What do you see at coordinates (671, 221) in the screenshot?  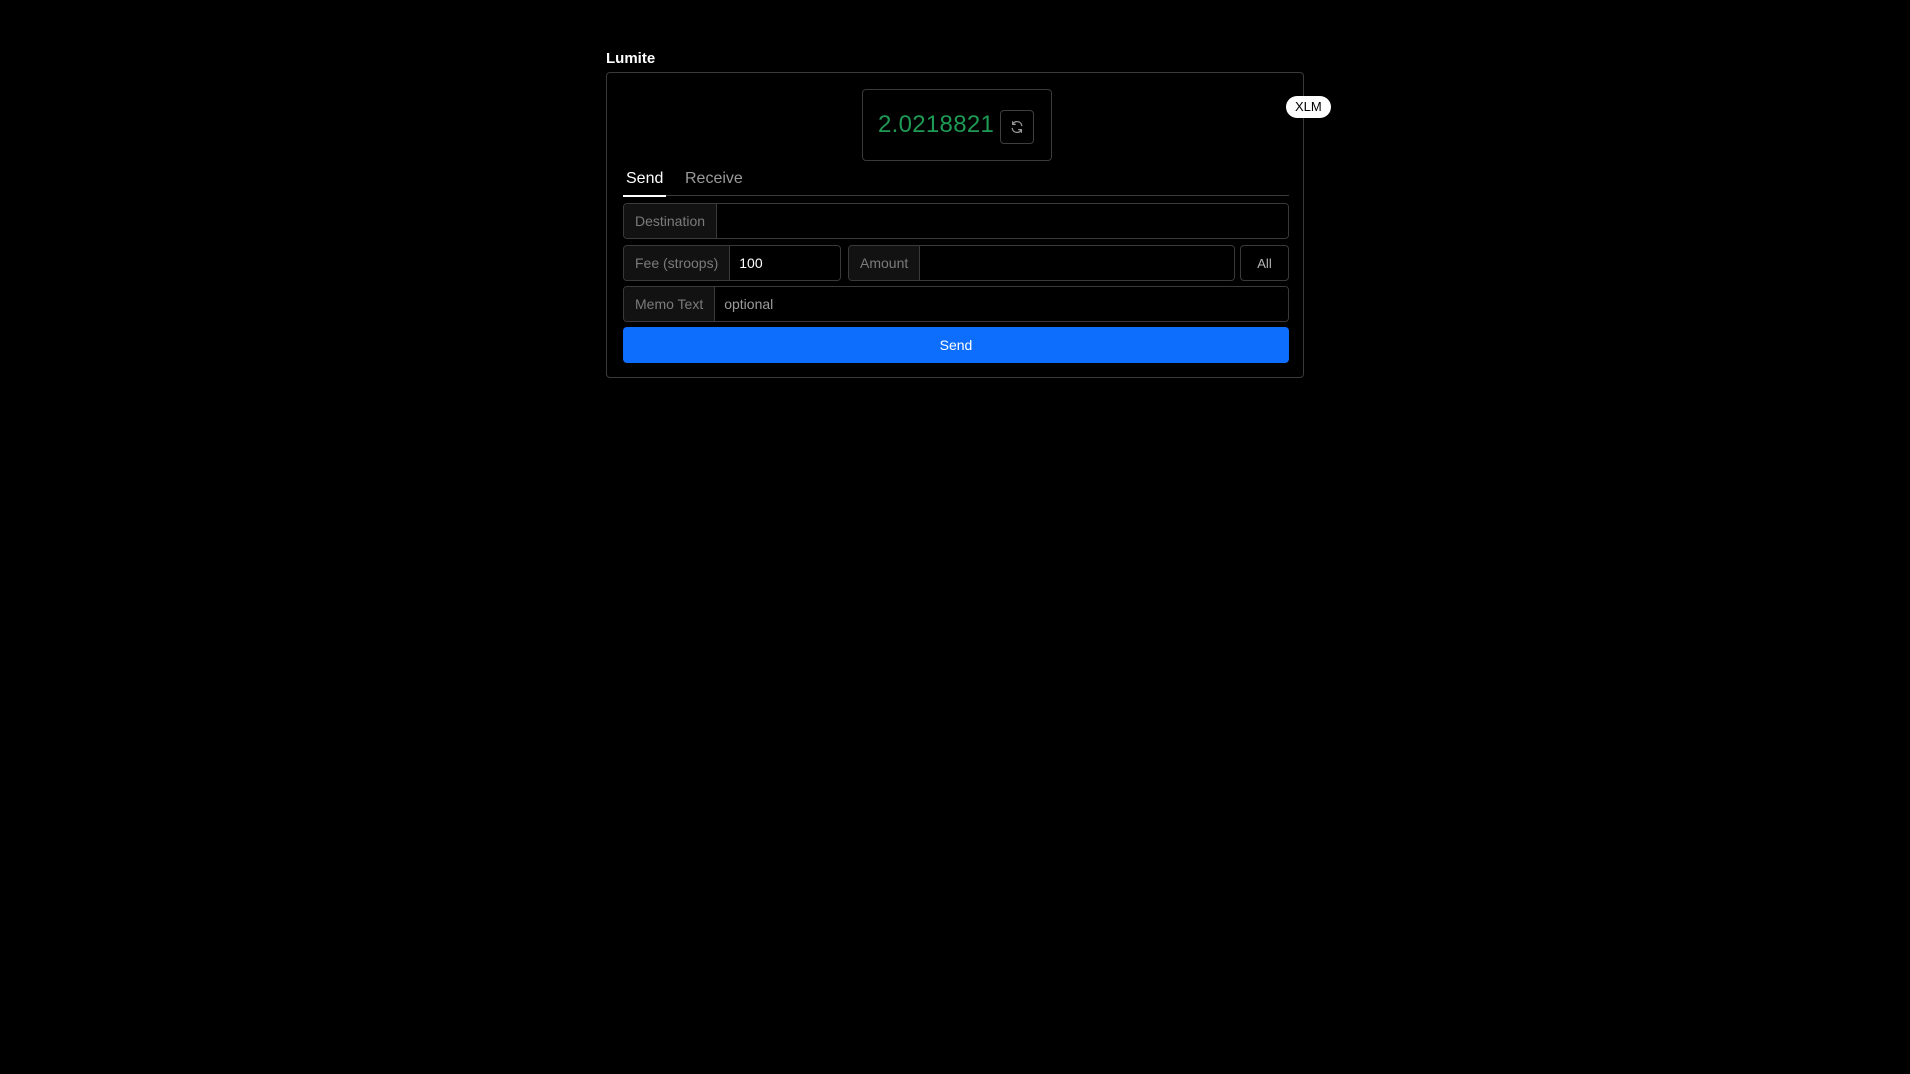 I see `destination-label: Destination` at bounding box center [671, 221].